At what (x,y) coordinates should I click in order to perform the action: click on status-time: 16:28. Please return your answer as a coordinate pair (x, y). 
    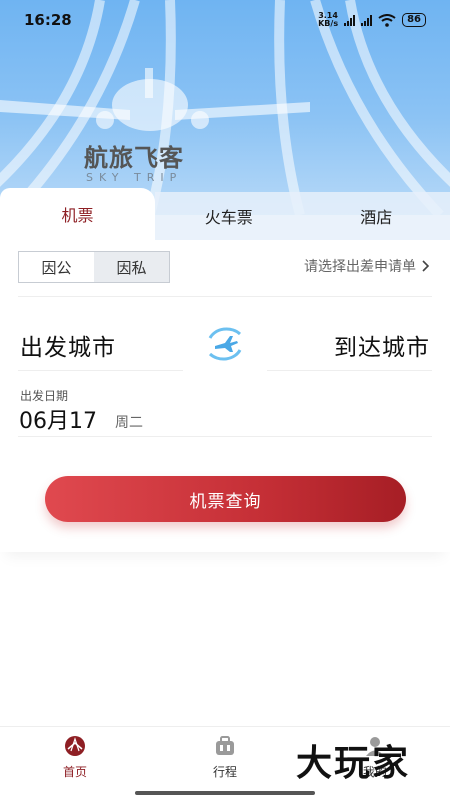
    Looking at the image, I should click on (48, 20).